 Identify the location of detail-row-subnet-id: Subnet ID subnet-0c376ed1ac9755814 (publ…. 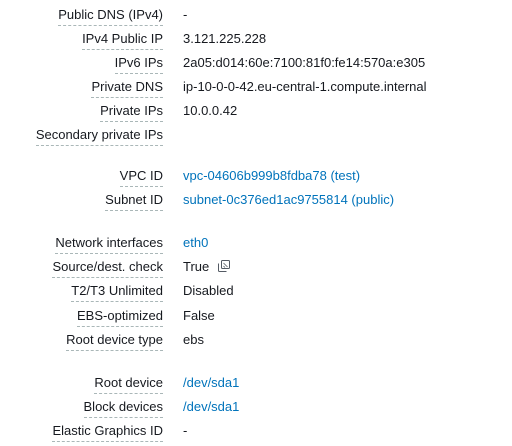
(256, 202).